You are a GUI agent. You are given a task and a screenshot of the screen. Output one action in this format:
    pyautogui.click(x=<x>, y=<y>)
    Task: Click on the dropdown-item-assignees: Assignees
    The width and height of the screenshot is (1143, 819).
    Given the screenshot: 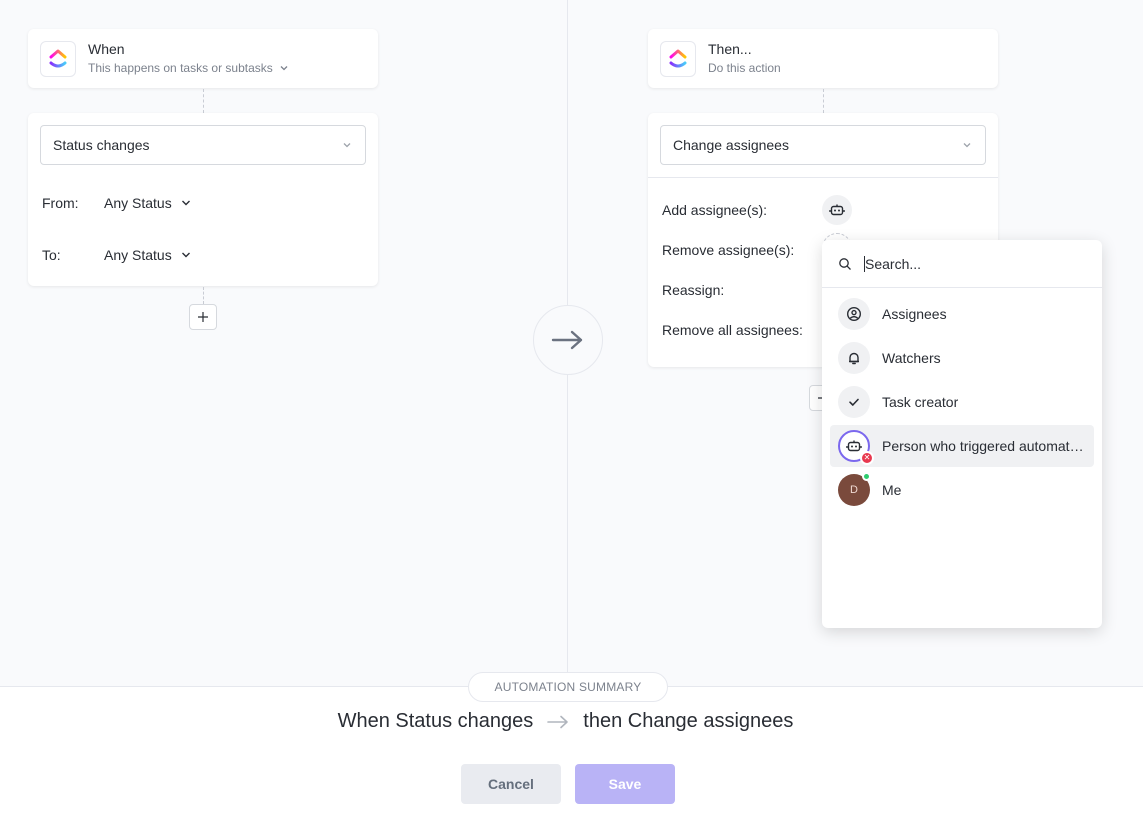 What is the action you would take?
    pyautogui.click(x=962, y=314)
    